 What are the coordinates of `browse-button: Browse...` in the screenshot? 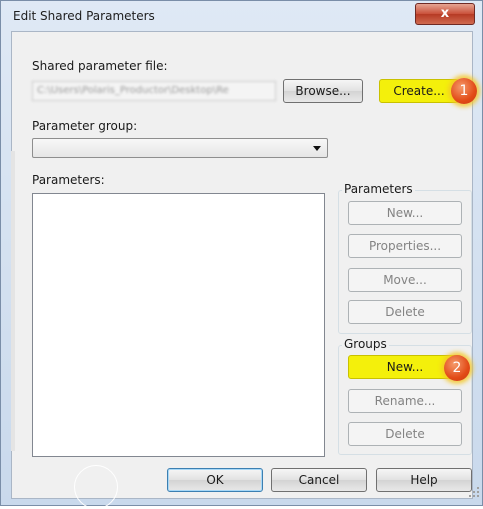 It's located at (323, 91).